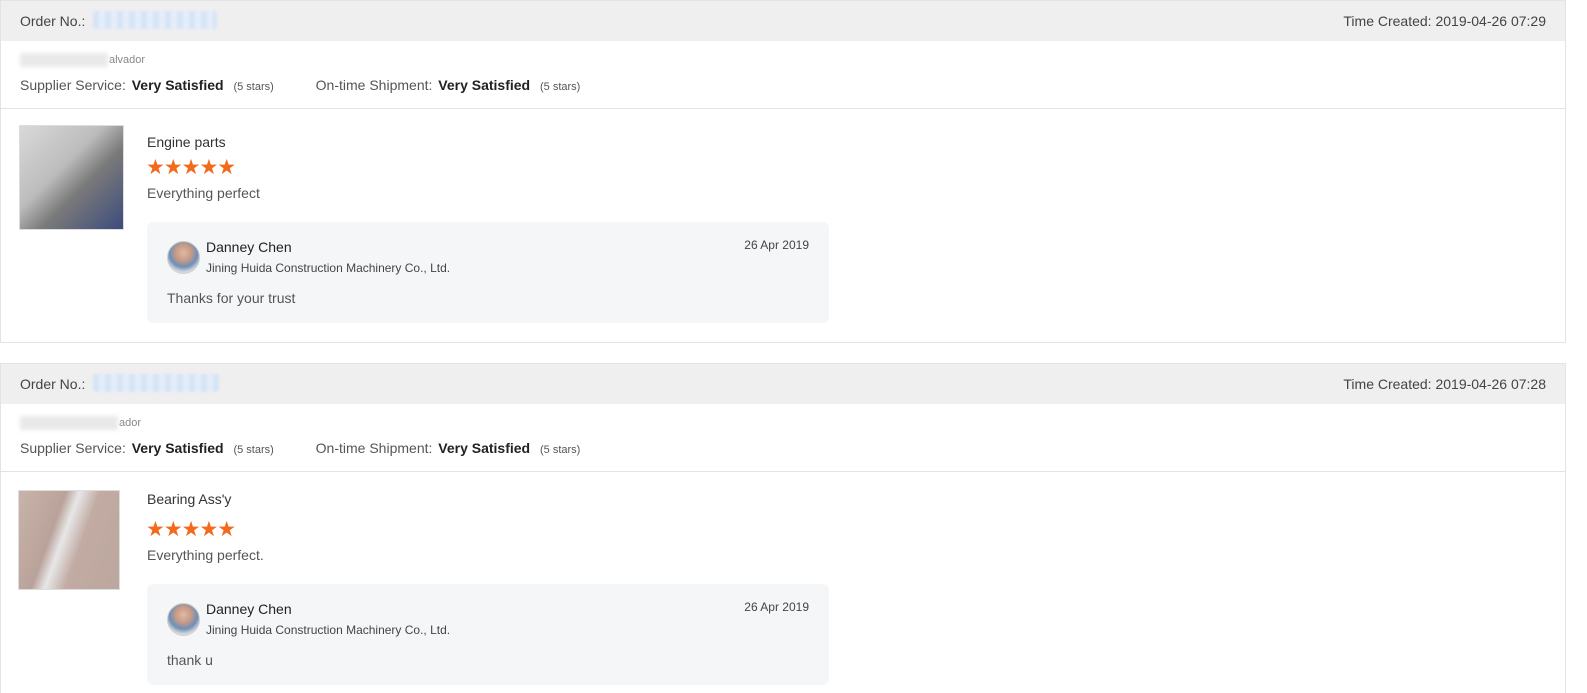  Describe the element at coordinates (189, 499) in the screenshot. I see `product-name: Bearing Ass'y` at that location.